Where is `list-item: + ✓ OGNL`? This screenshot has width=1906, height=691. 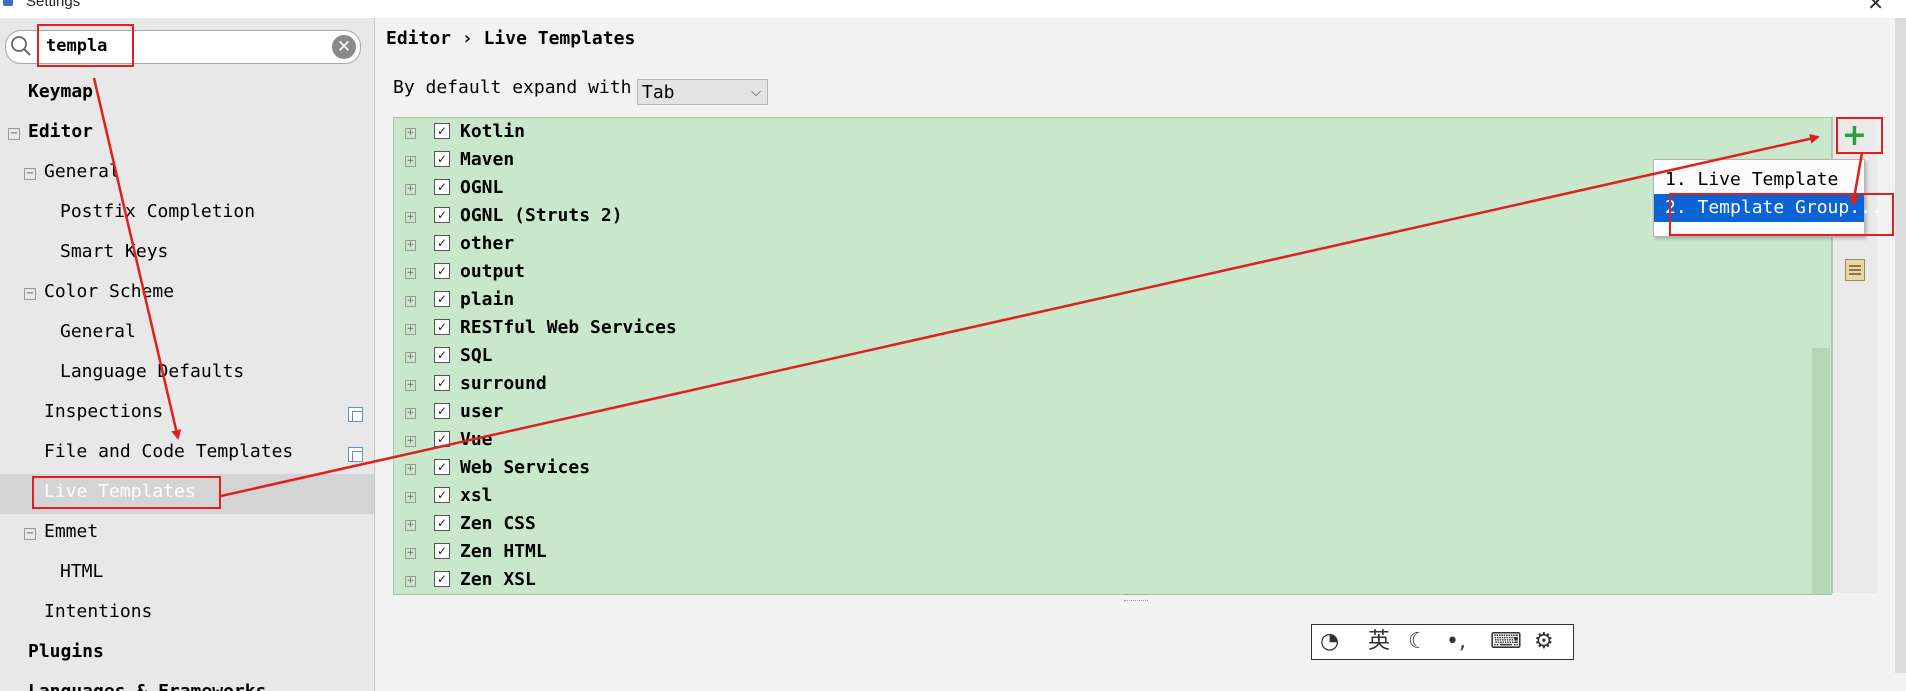 list-item: + ✓ OGNL is located at coordinates (1094, 188).